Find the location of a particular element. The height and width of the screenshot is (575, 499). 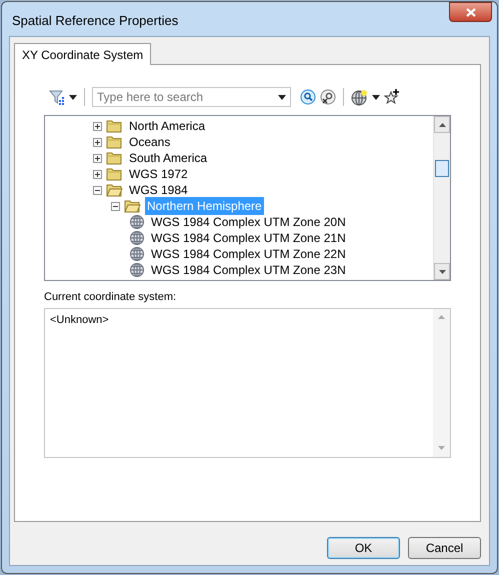

star-add-icon is located at coordinates (392, 97).